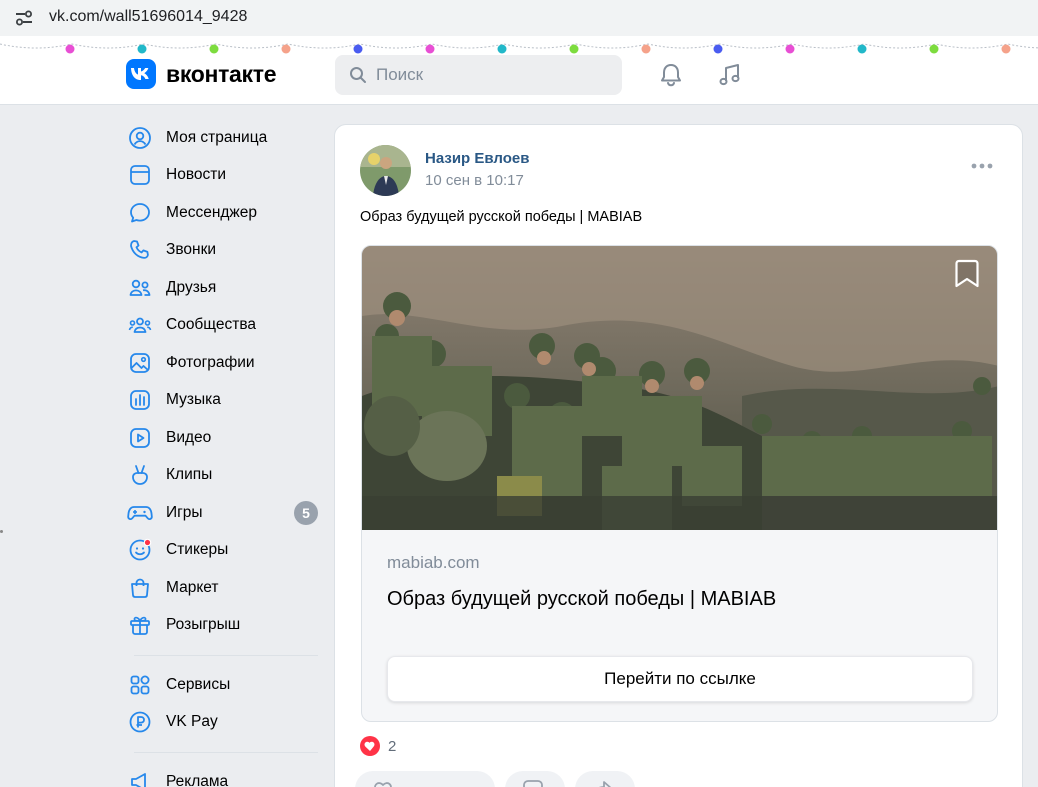 The height and width of the screenshot is (787, 1038). What do you see at coordinates (189, 437) in the screenshot?
I see `sidebar-item-label: Видео` at bounding box center [189, 437].